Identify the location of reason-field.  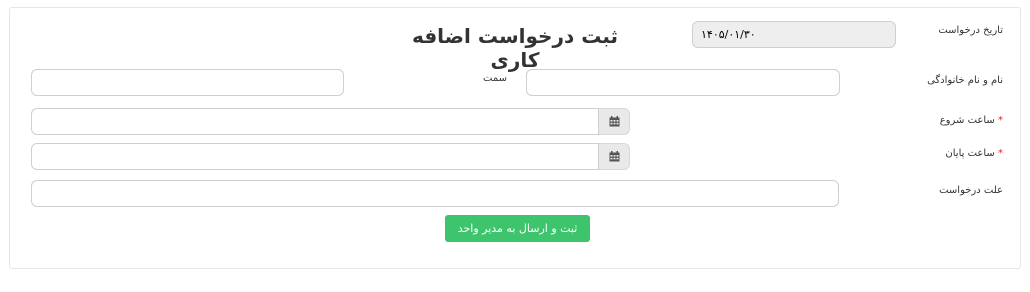
(435, 193).